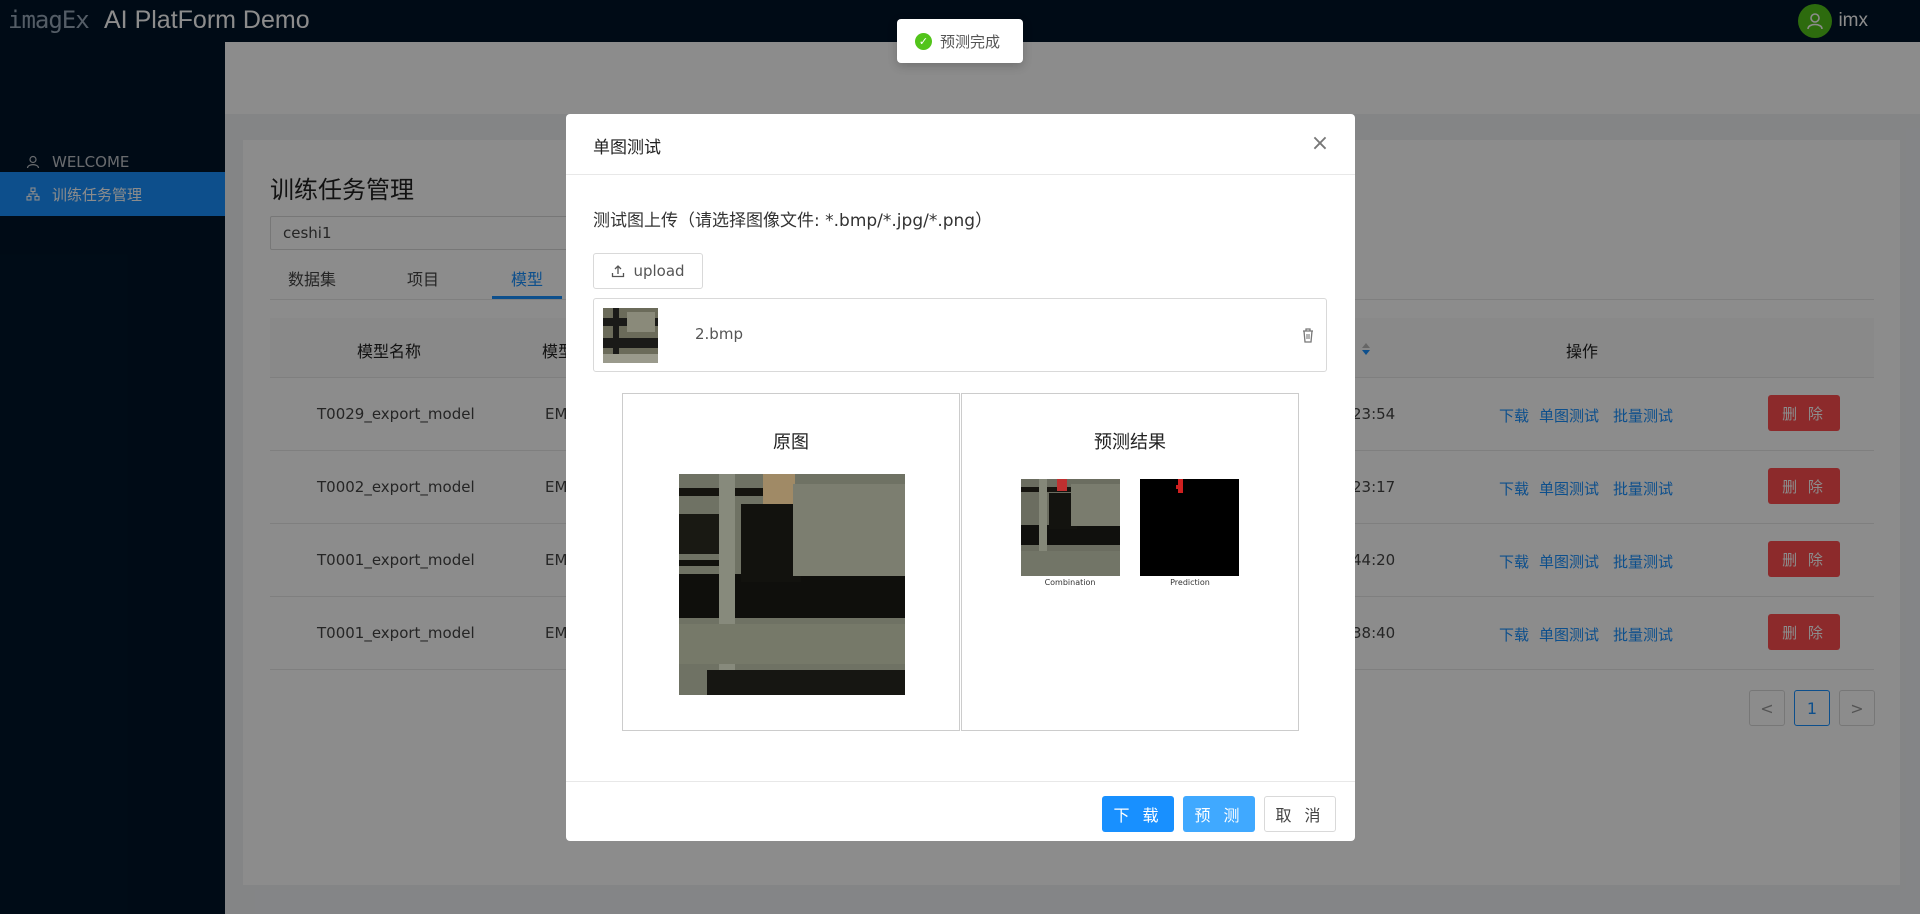 This screenshot has height=914, width=1920. I want to click on combination-image, so click(1070, 527).